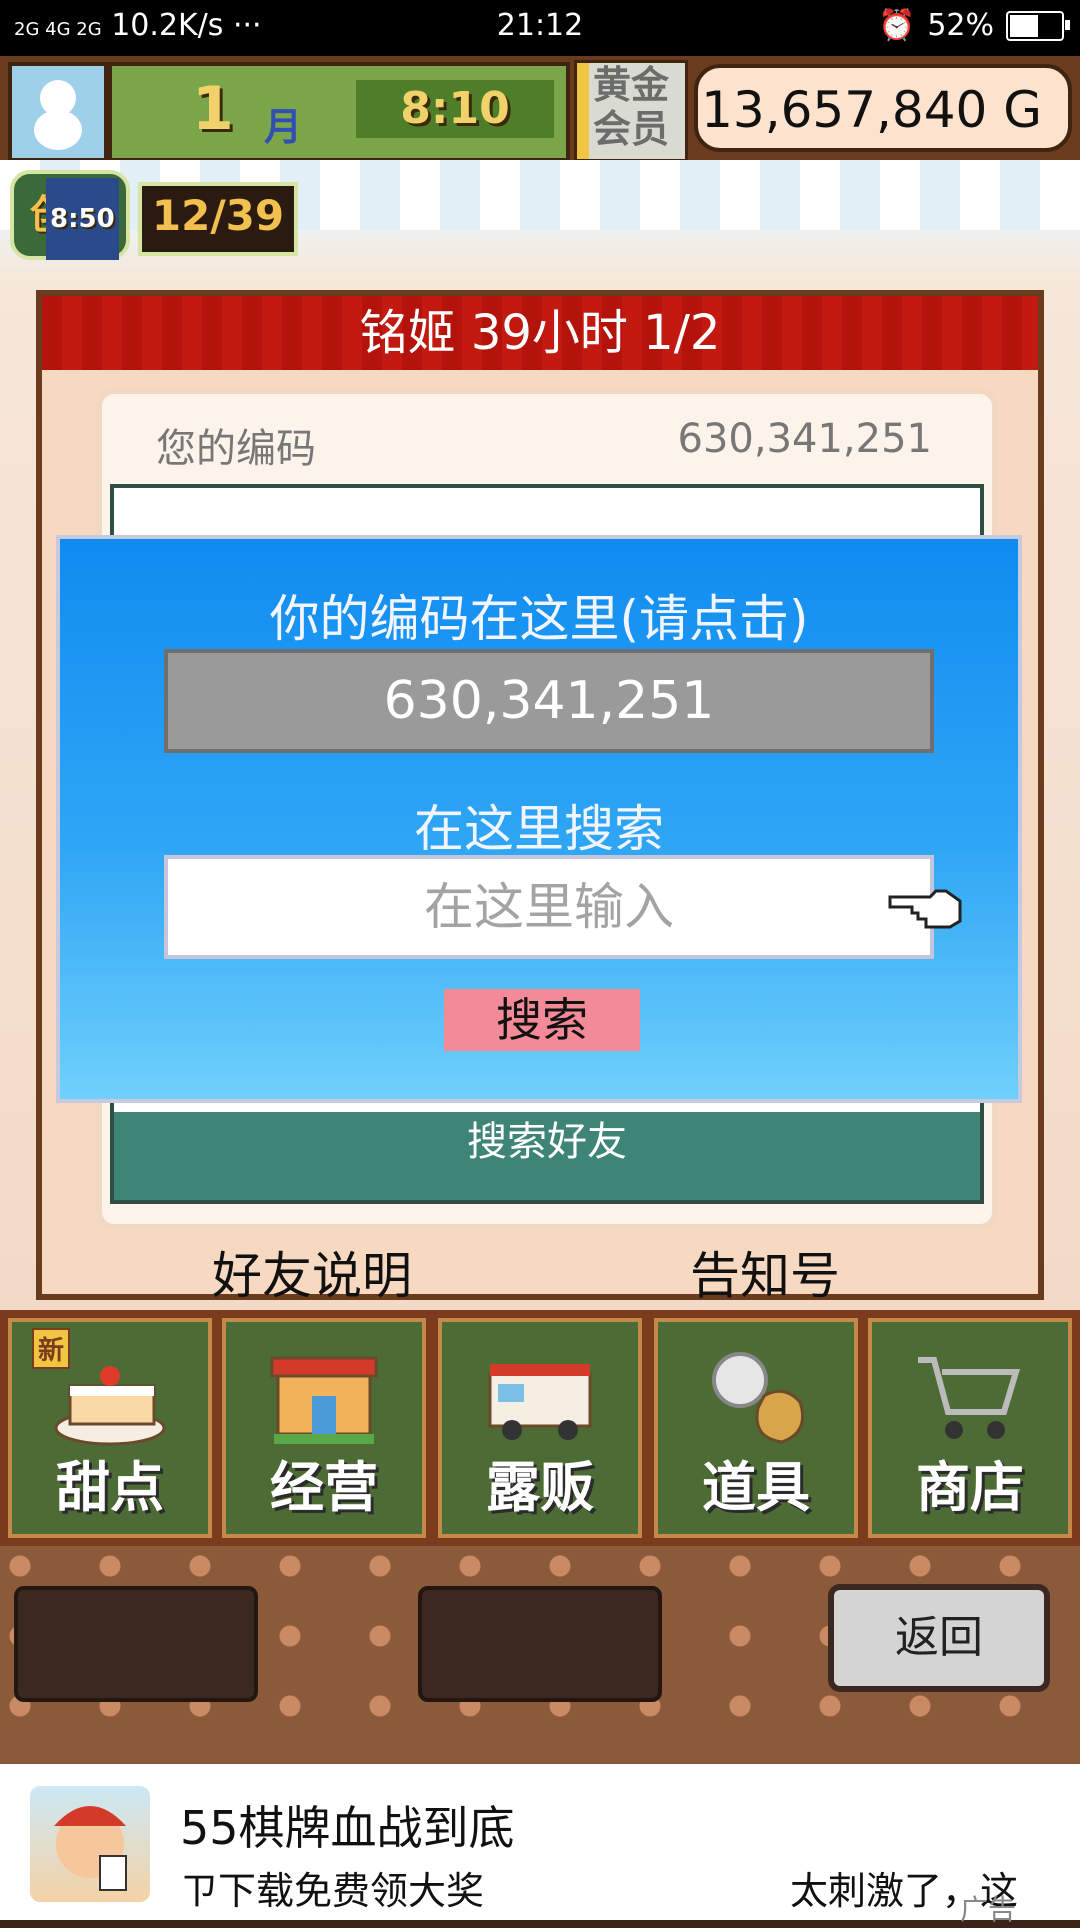  I want to click on menu-label: 露贩, so click(540, 1487).